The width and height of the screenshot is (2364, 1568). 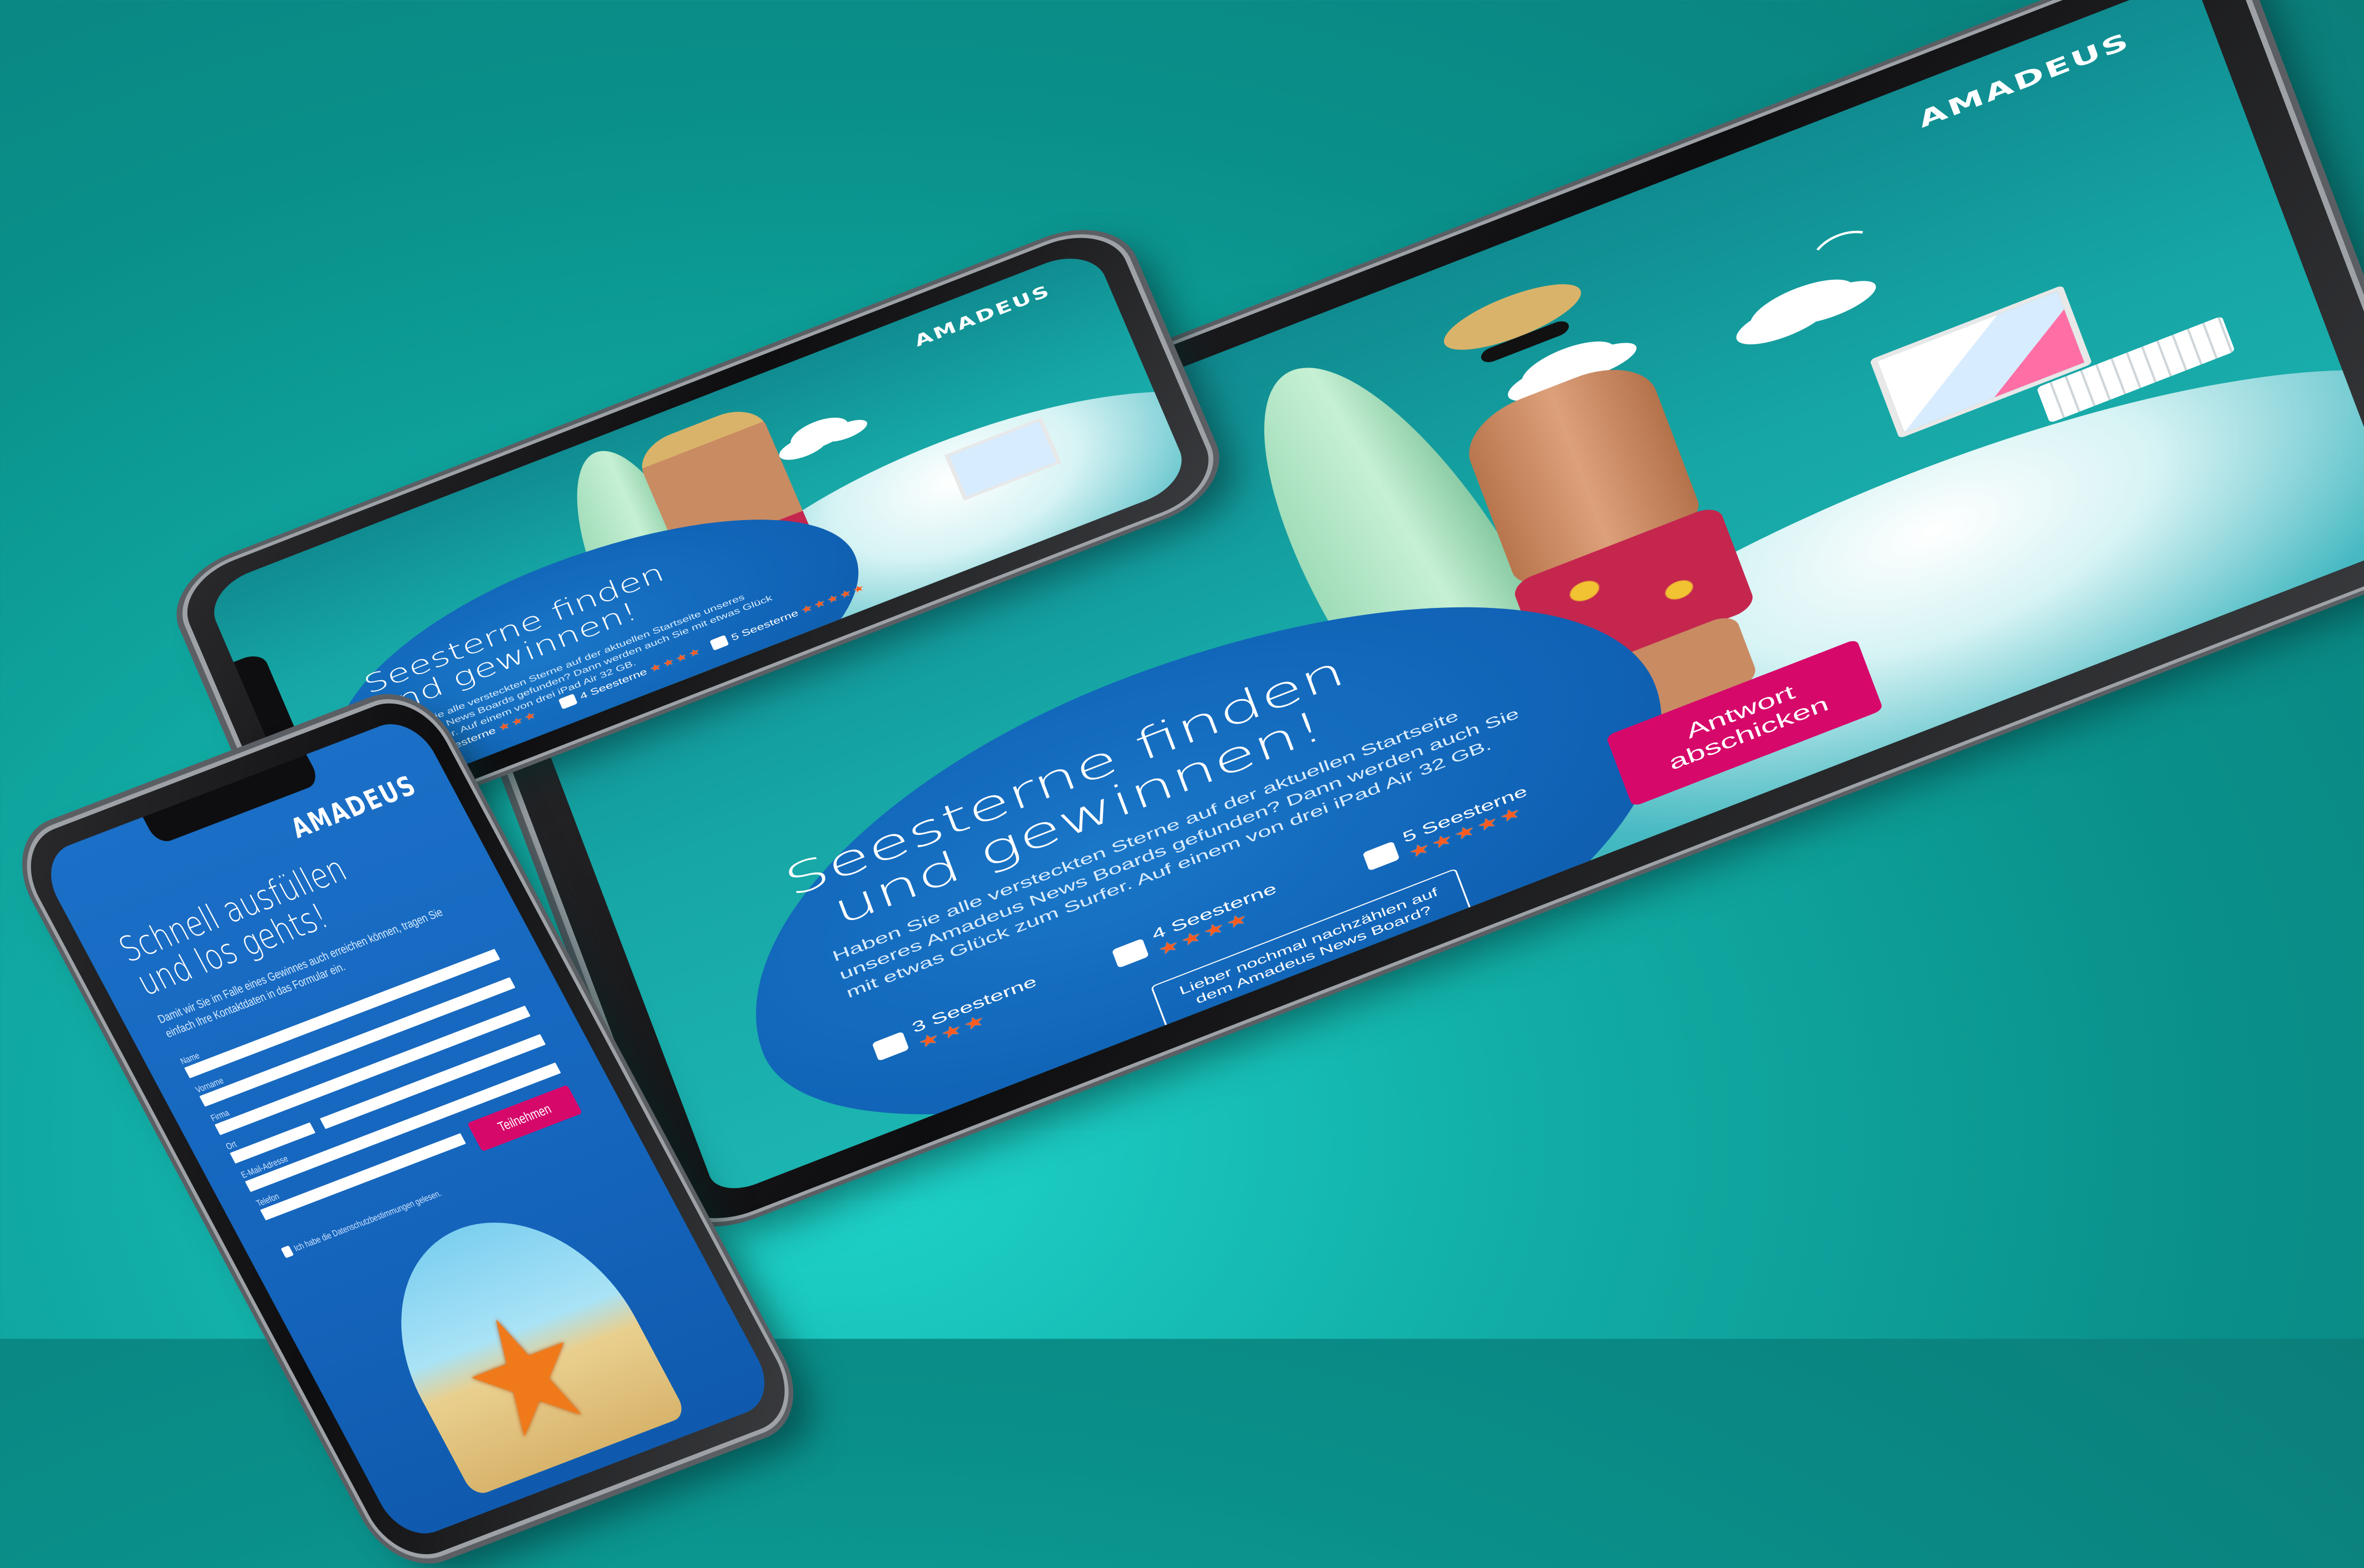 I want to click on company-field, so click(x=372, y=1070).